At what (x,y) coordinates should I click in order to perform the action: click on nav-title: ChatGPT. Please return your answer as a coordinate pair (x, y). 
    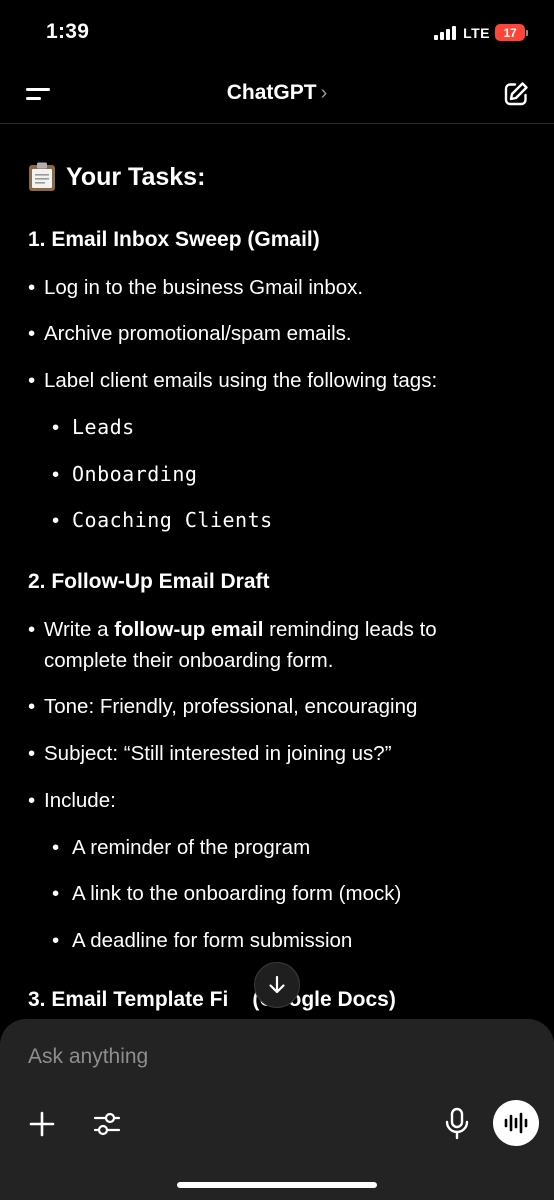
    Looking at the image, I should click on (271, 92).